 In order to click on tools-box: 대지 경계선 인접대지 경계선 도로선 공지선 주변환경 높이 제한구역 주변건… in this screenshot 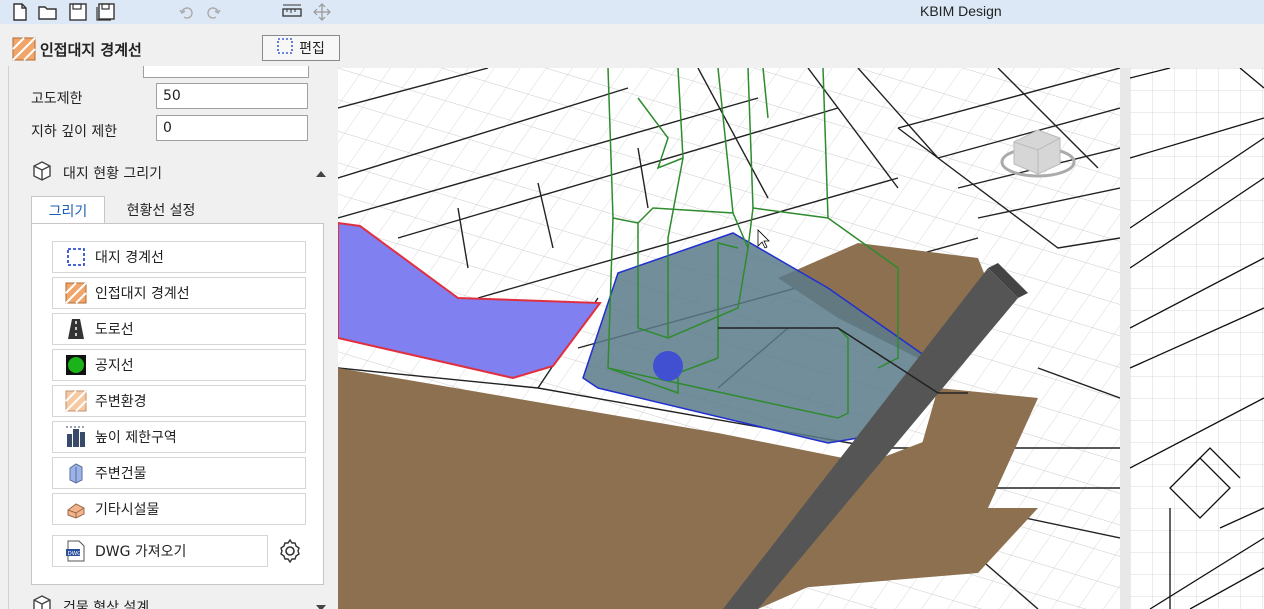, I will do `click(177, 404)`.